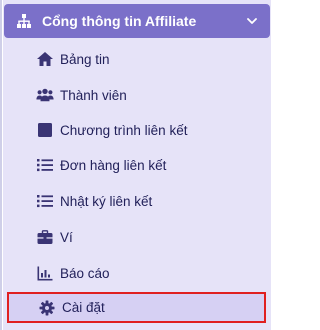 Image resolution: width=320 pixels, height=330 pixels. What do you see at coordinates (47, 308) in the screenshot?
I see `gear-icon` at bounding box center [47, 308].